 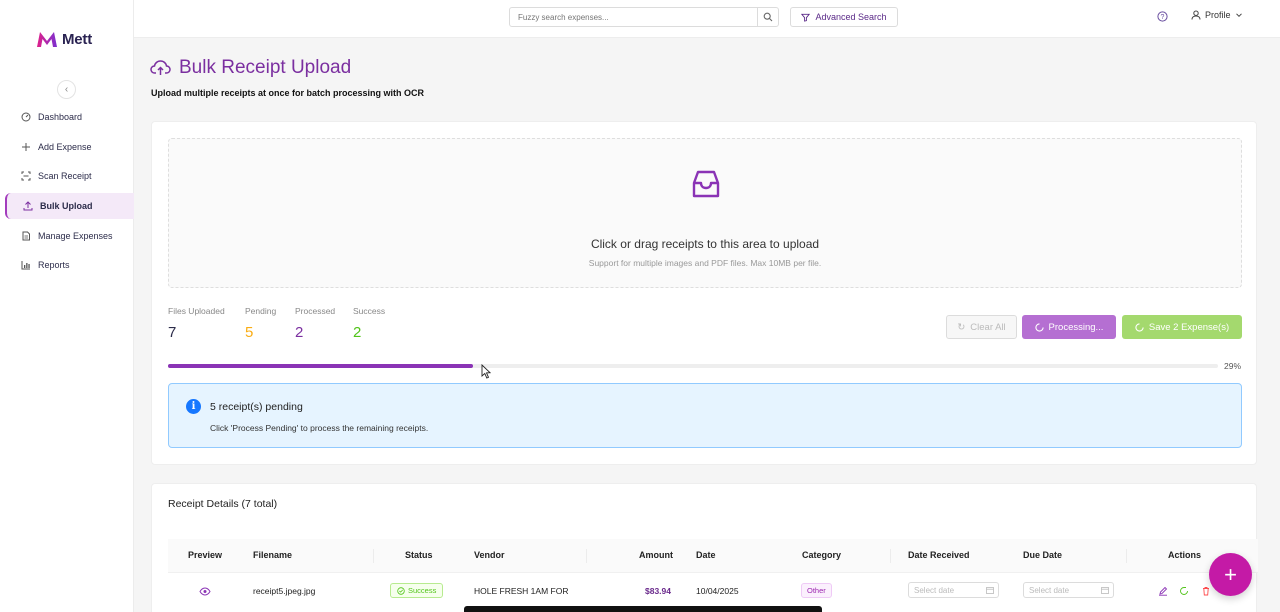 I want to click on upload-icon, so click(x=28, y=206).